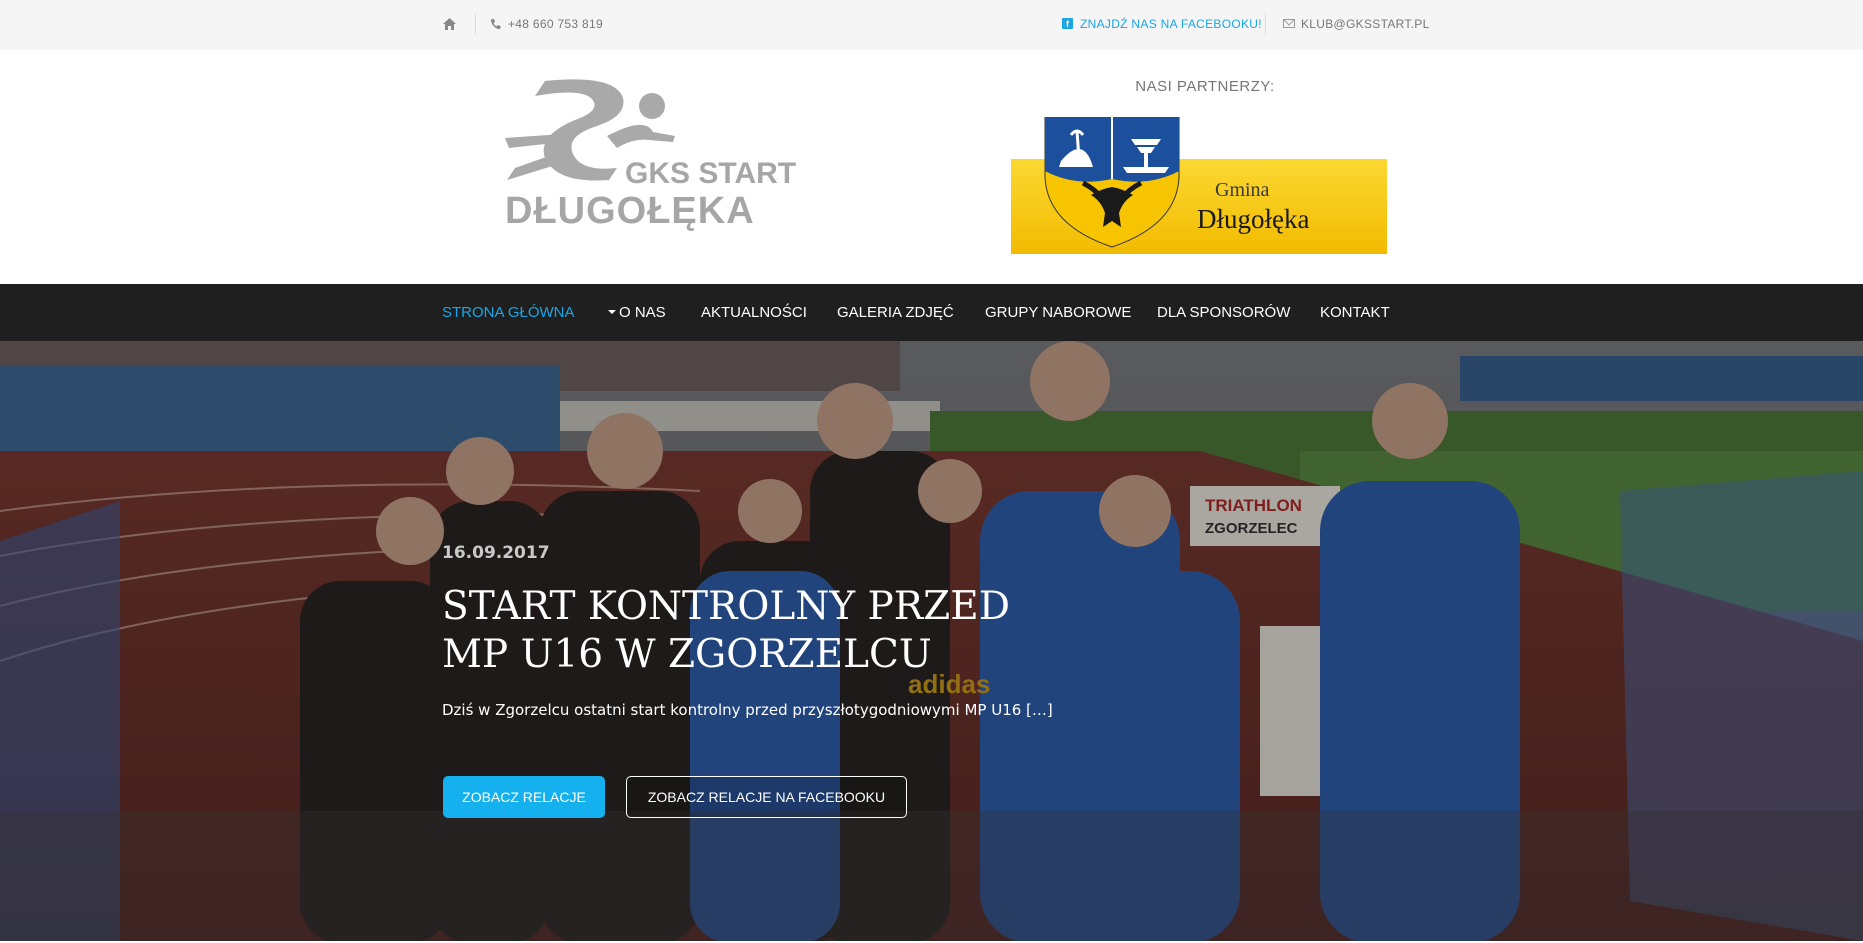  What do you see at coordinates (766, 797) in the screenshot?
I see `view-report-facebook-button: ZOBACZ RELACJE NA FACEBOOKU` at bounding box center [766, 797].